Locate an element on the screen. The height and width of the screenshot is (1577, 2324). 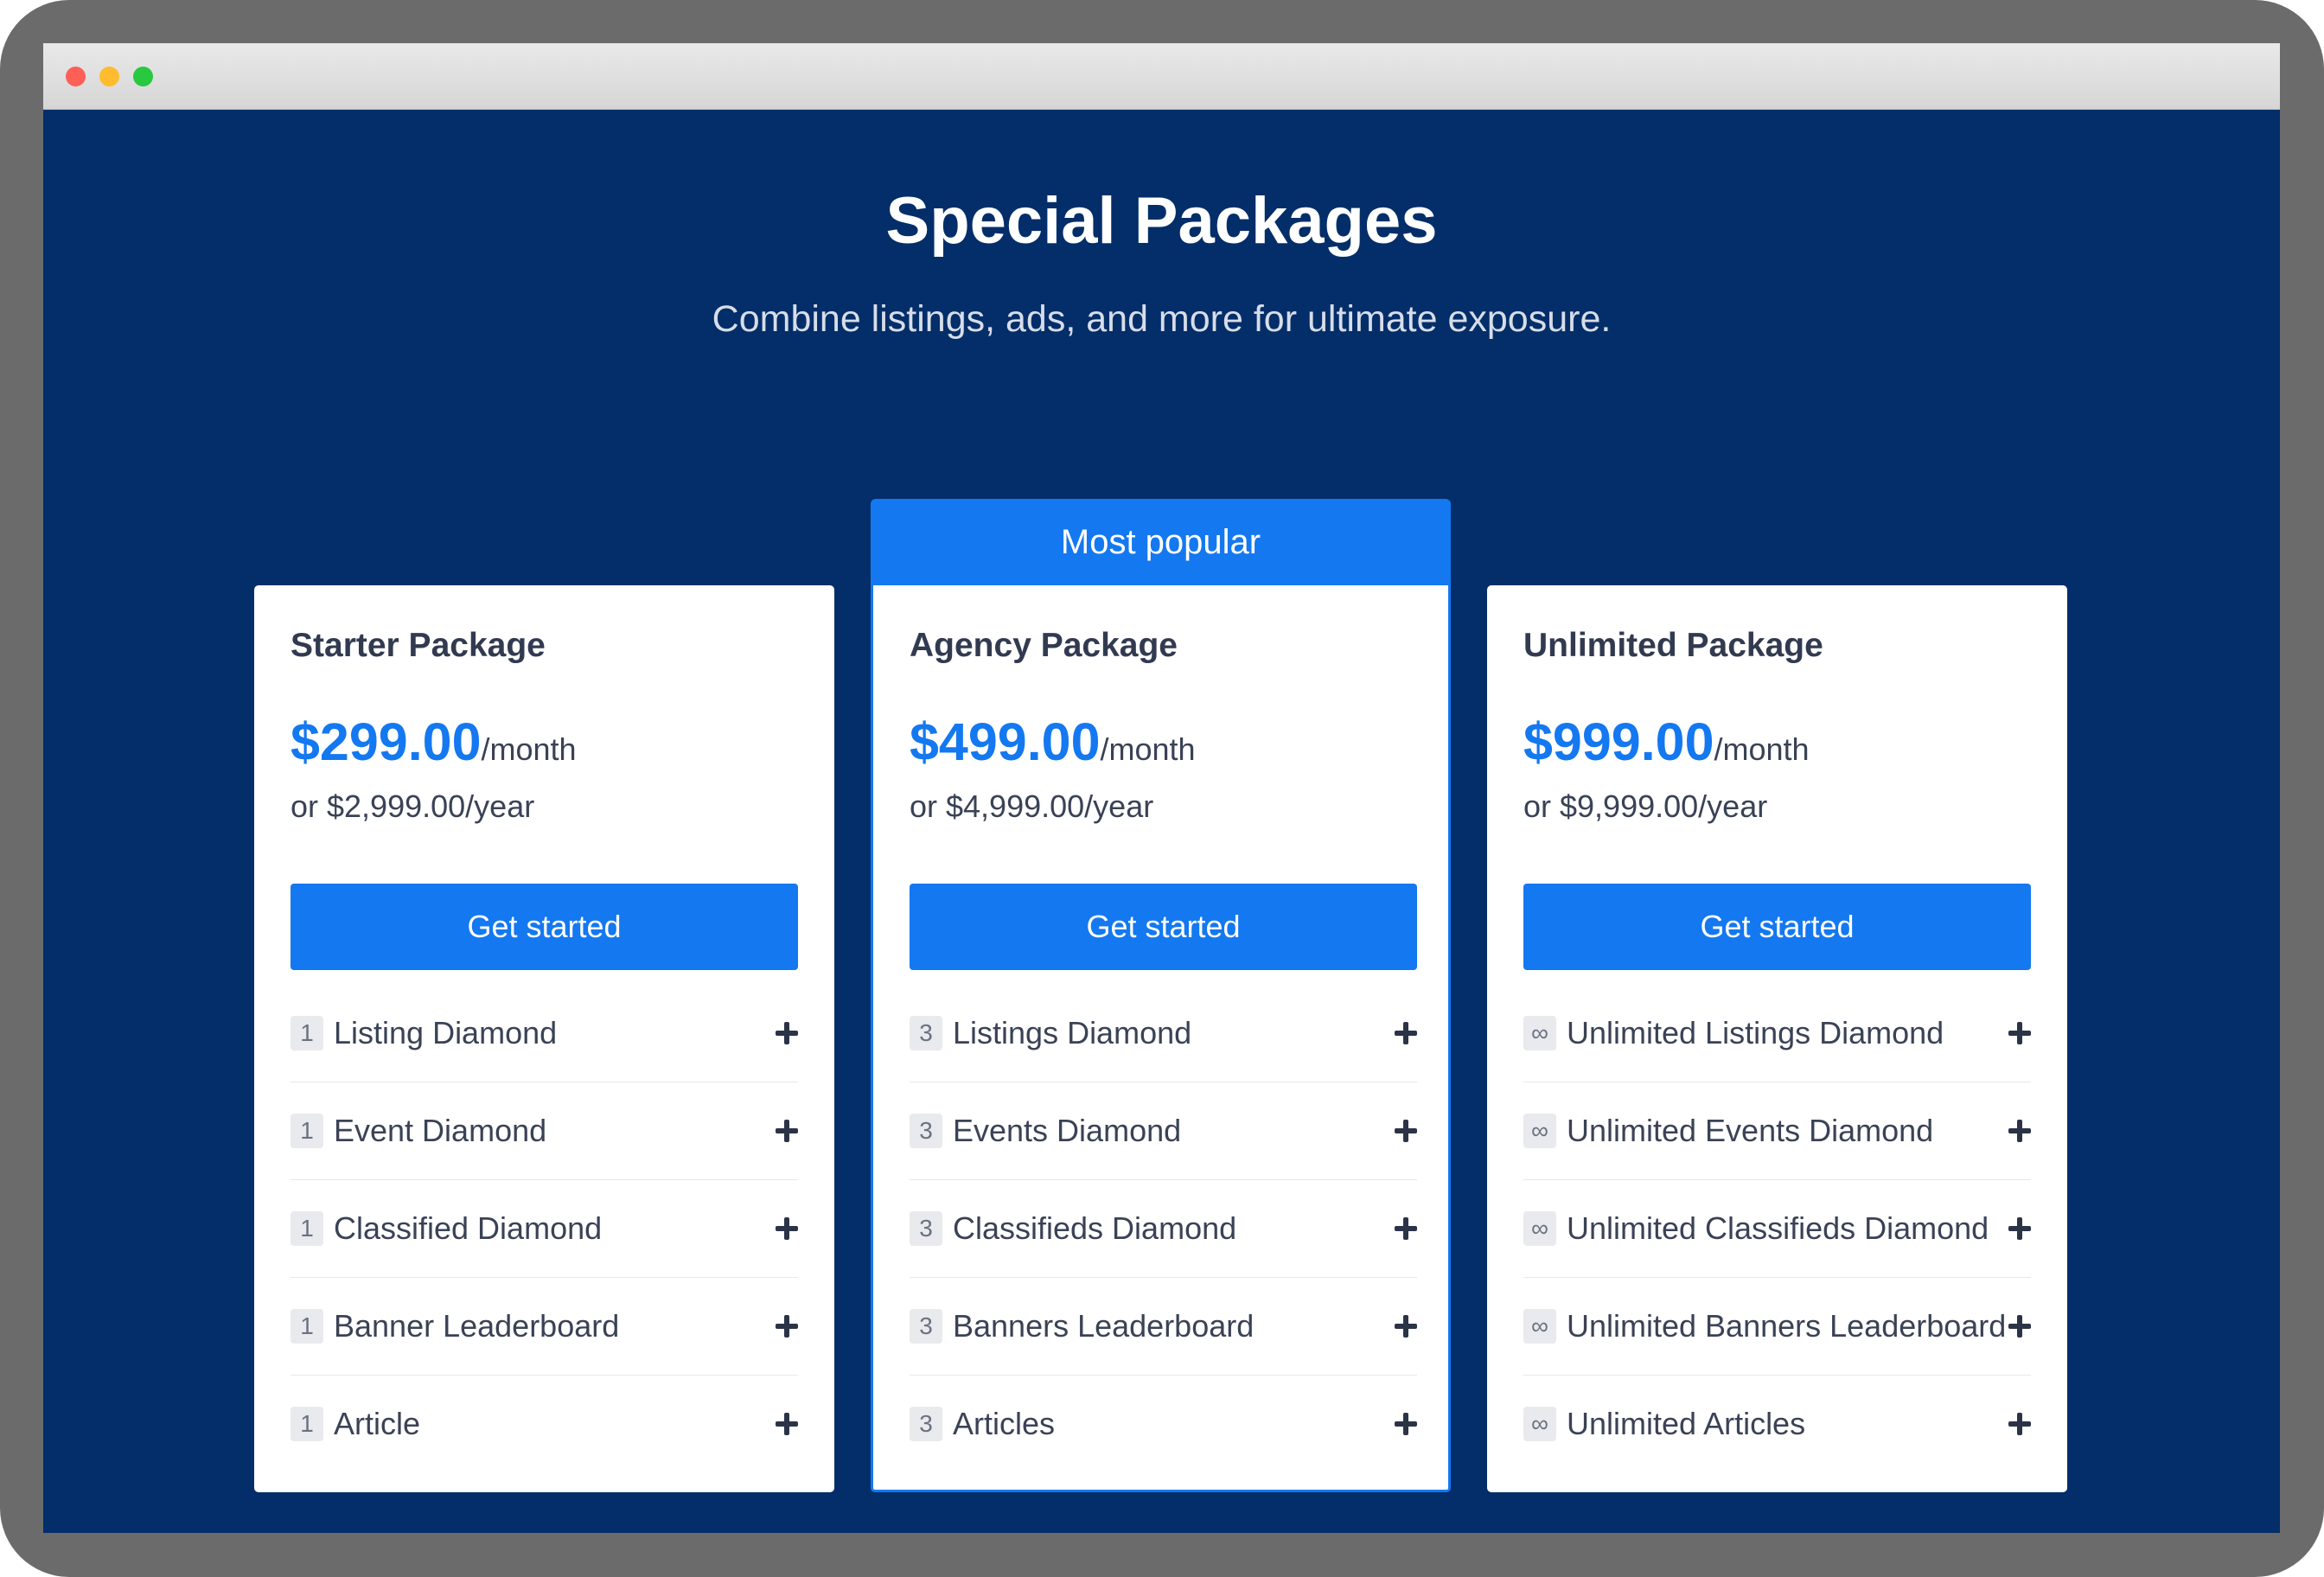
yearly-price: or $4,999.00/year is located at coordinates (1032, 806).